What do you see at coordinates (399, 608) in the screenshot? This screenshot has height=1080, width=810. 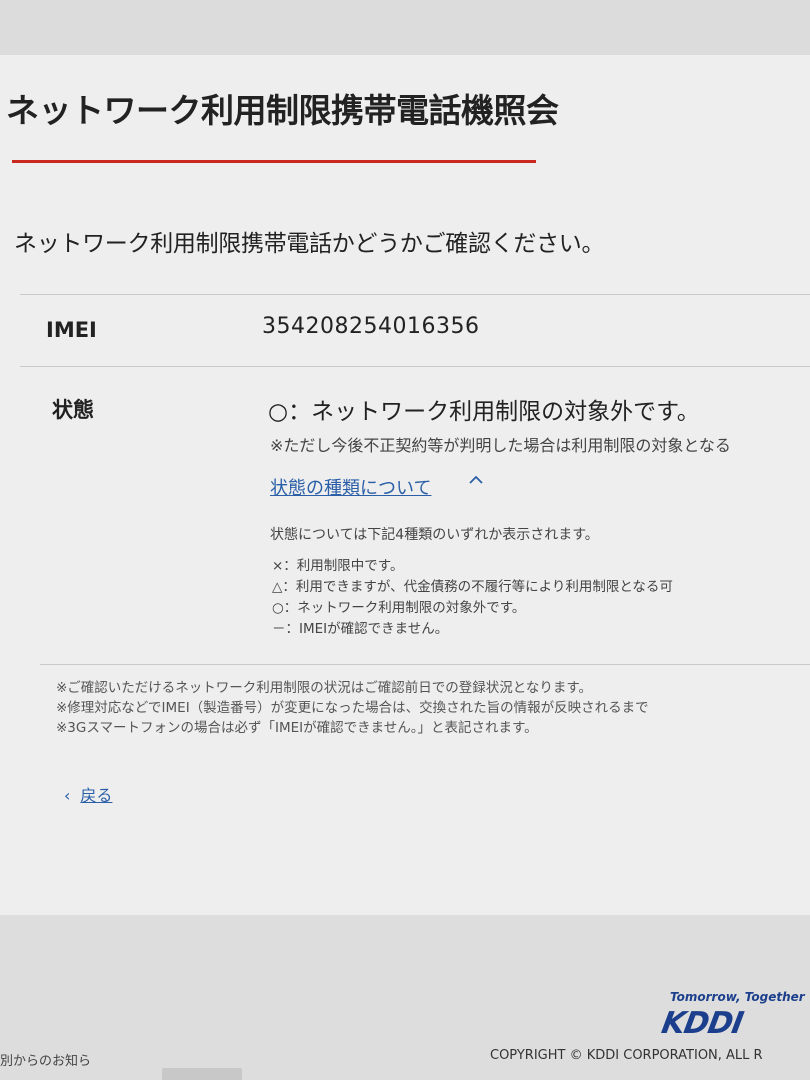 I see `status-type-item: ○：ネットワーク利用制限の対象外です。` at bounding box center [399, 608].